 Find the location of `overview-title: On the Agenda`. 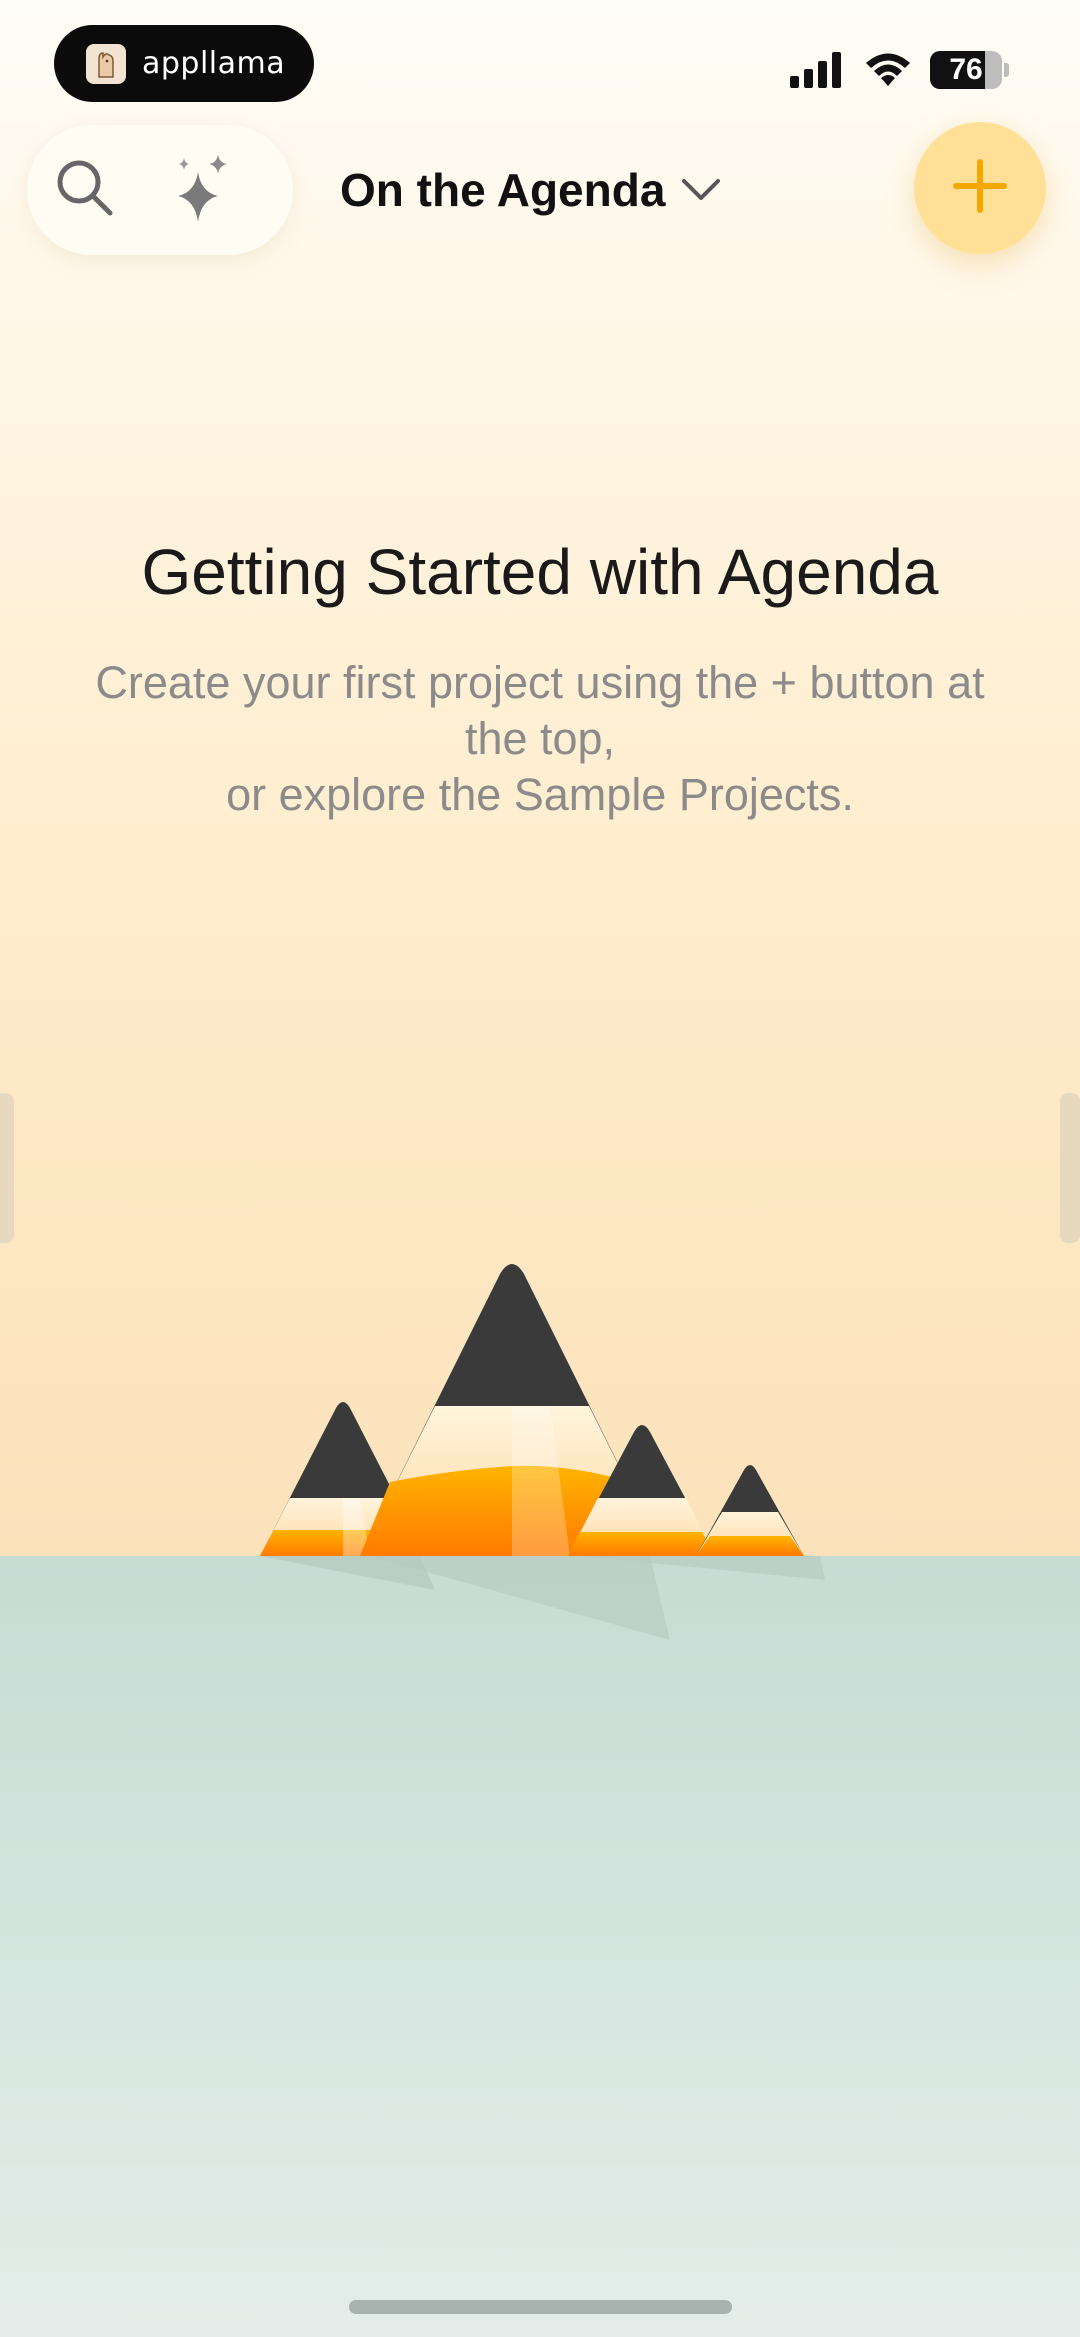

overview-title: On the Agenda is located at coordinates (503, 190).